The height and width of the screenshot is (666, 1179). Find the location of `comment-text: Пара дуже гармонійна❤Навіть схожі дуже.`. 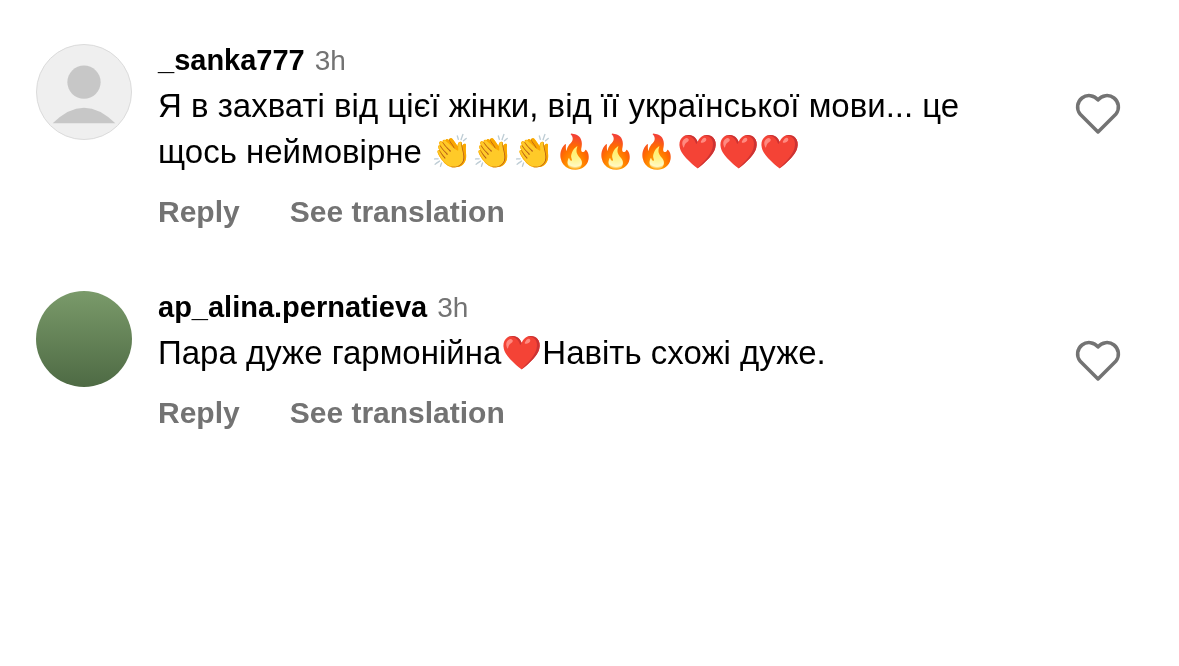

comment-text: Пара дуже гармонійна❤Навіть схожі дуже. is located at coordinates (492, 353).